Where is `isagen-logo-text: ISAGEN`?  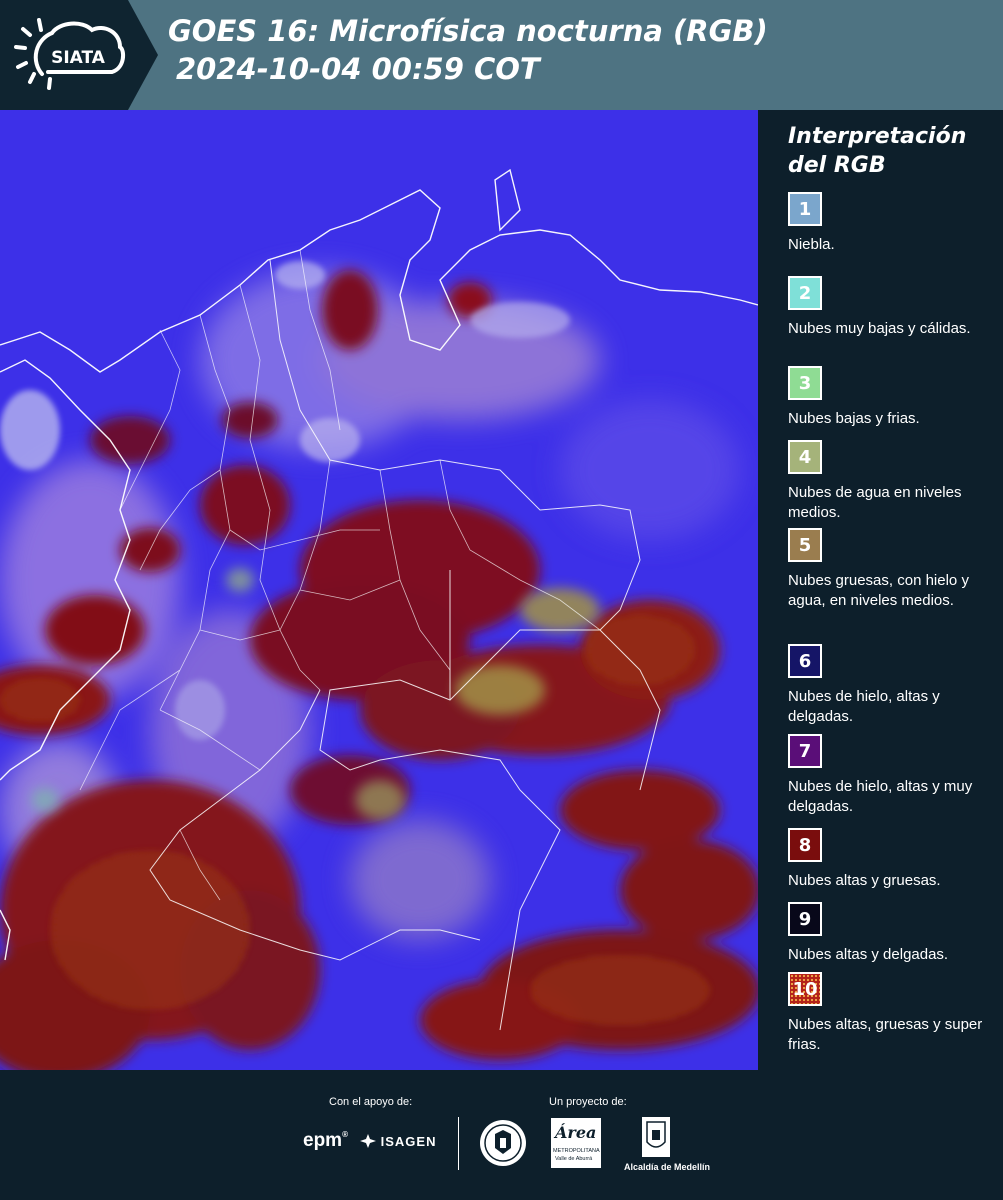
isagen-logo-text: ISAGEN is located at coordinates (408, 1141).